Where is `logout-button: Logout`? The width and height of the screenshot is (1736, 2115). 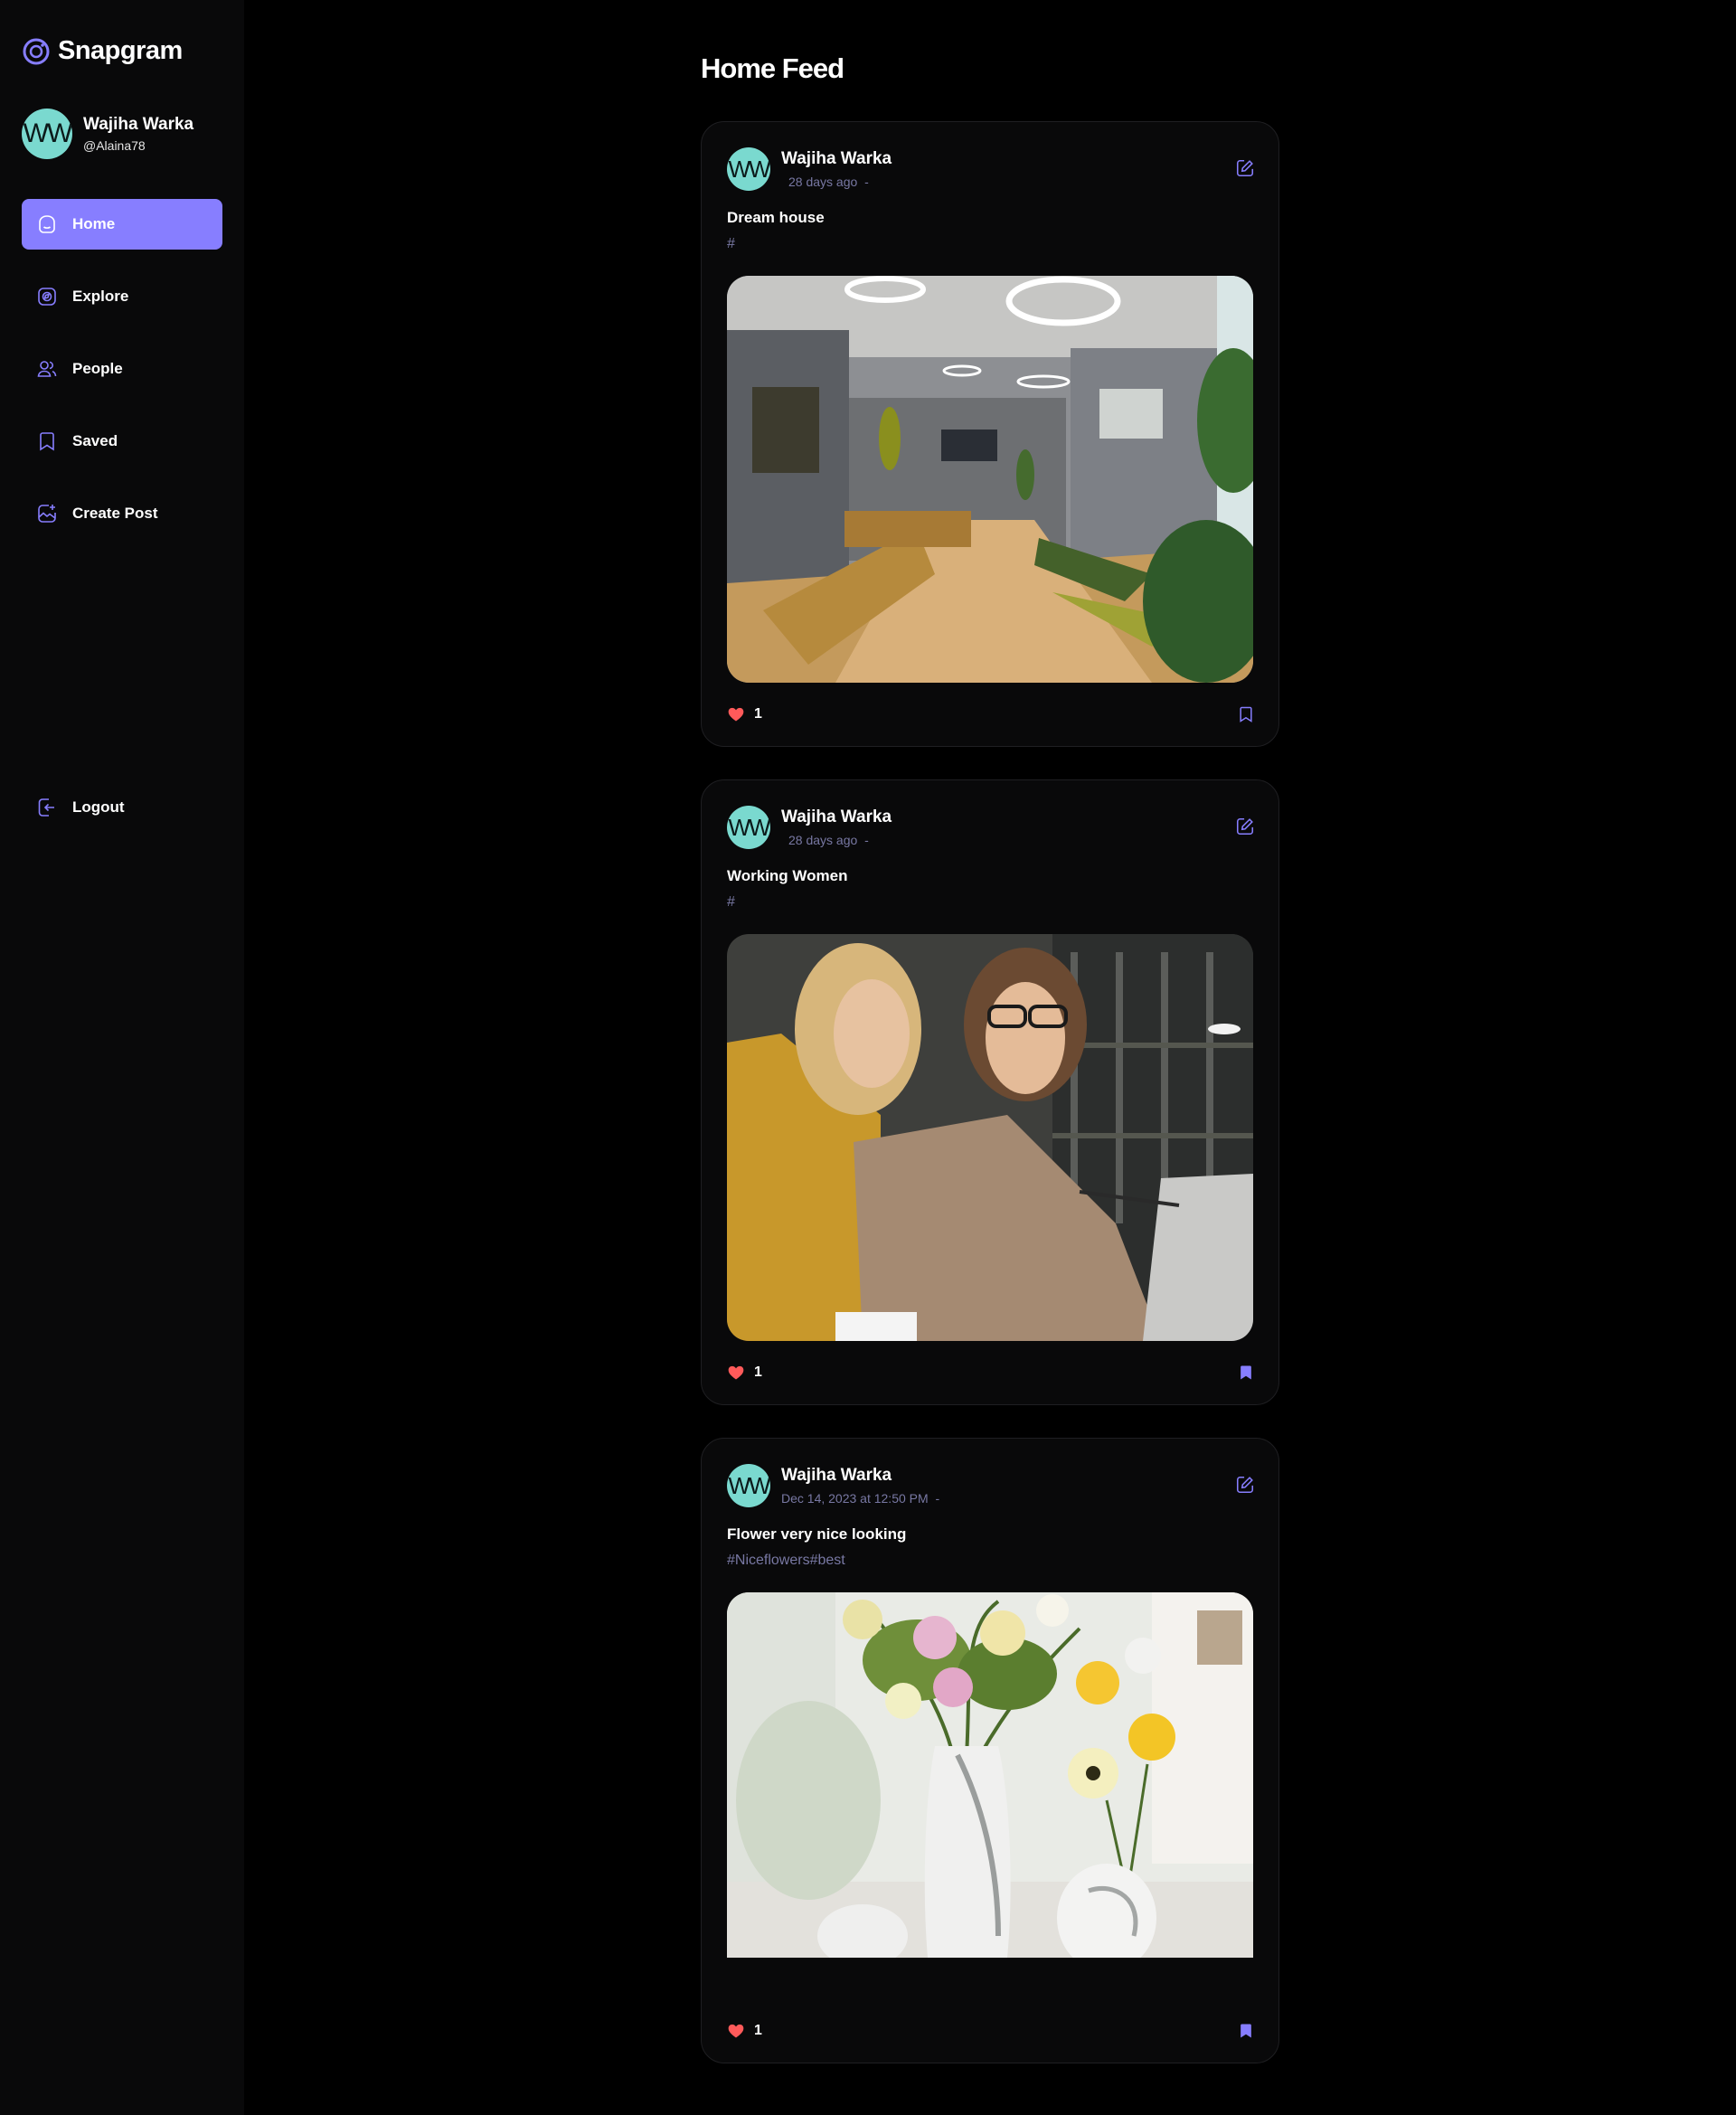
logout-button: Logout is located at coordinates (122, 807).